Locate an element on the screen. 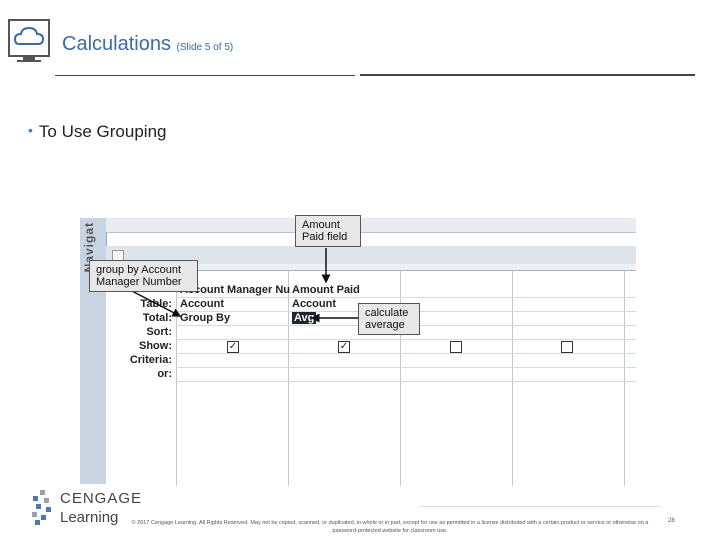 The height and width of the screenshot is (540, 720). callout-group-by: group by Account Manager Number is located at coordinates (143, 276).